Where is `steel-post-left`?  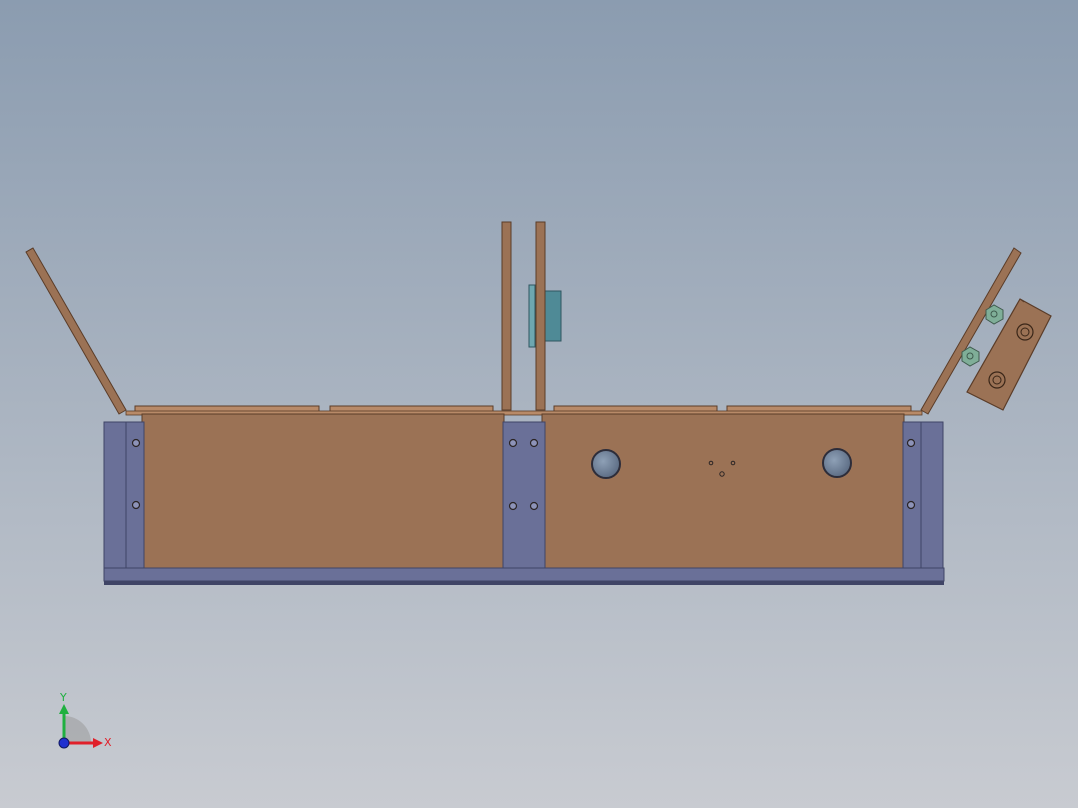 steel-post-left is located at coordinates (124, 496).